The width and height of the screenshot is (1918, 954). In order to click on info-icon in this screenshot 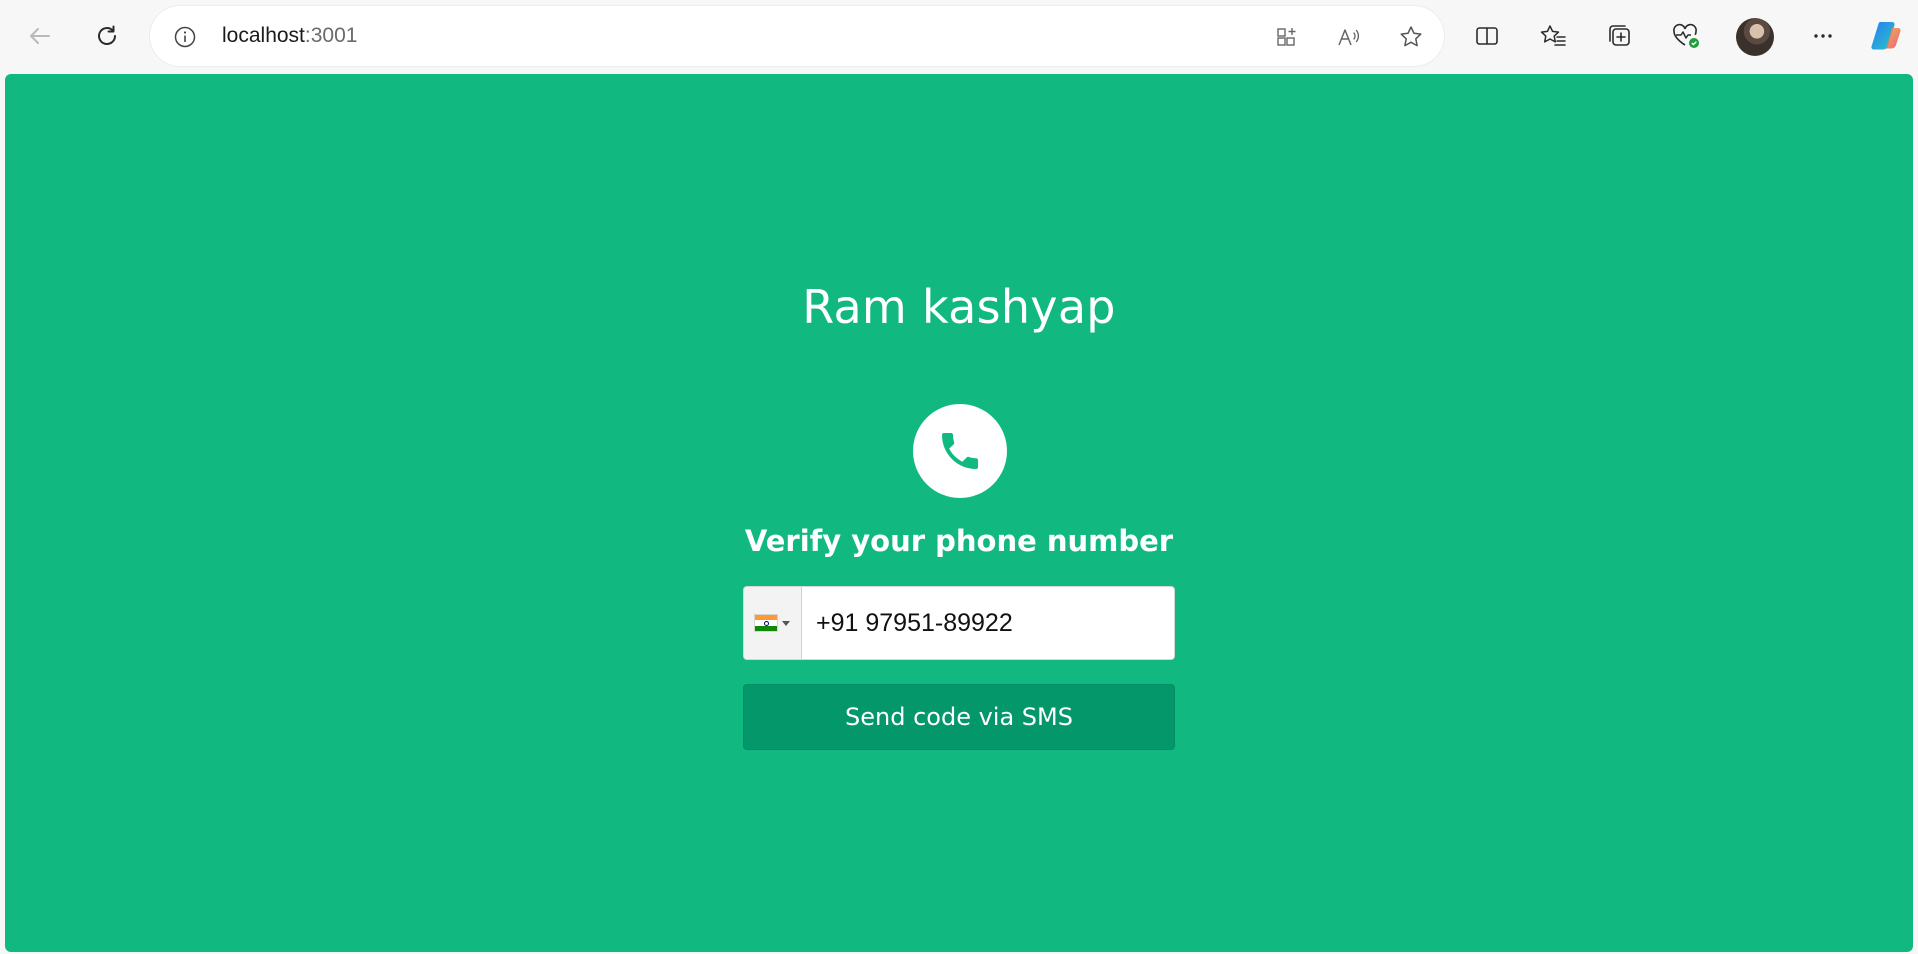, I will do `click(185, 37)`.